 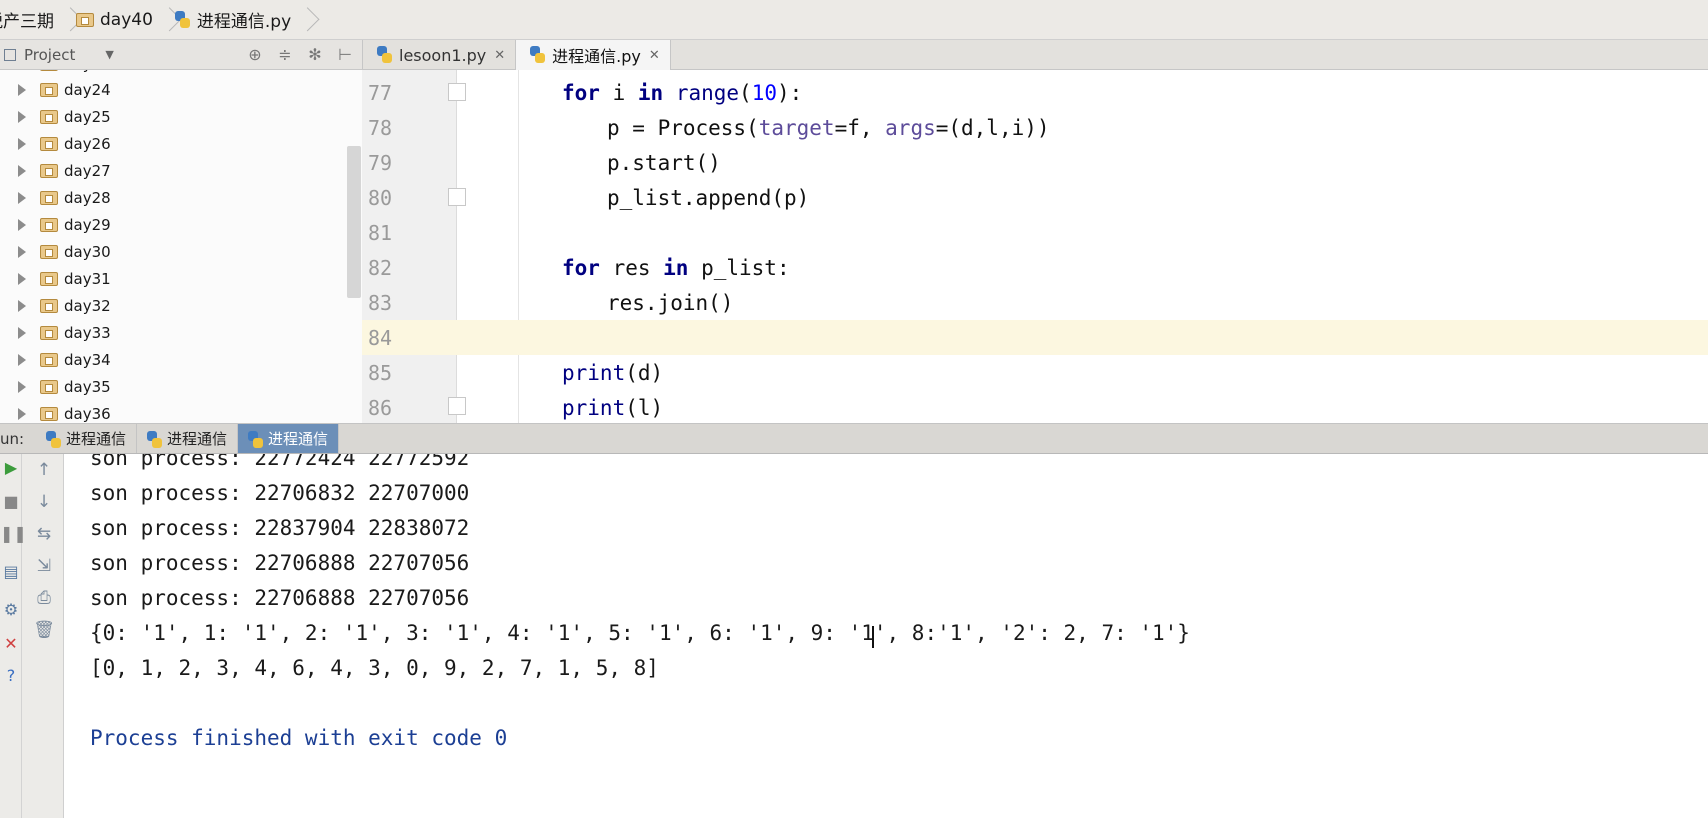 What do you see at coordinates (1035, 197) in the screenshot?
I see `code-line: 80 p_list.append(p)` at bounding box center [1035, 197].